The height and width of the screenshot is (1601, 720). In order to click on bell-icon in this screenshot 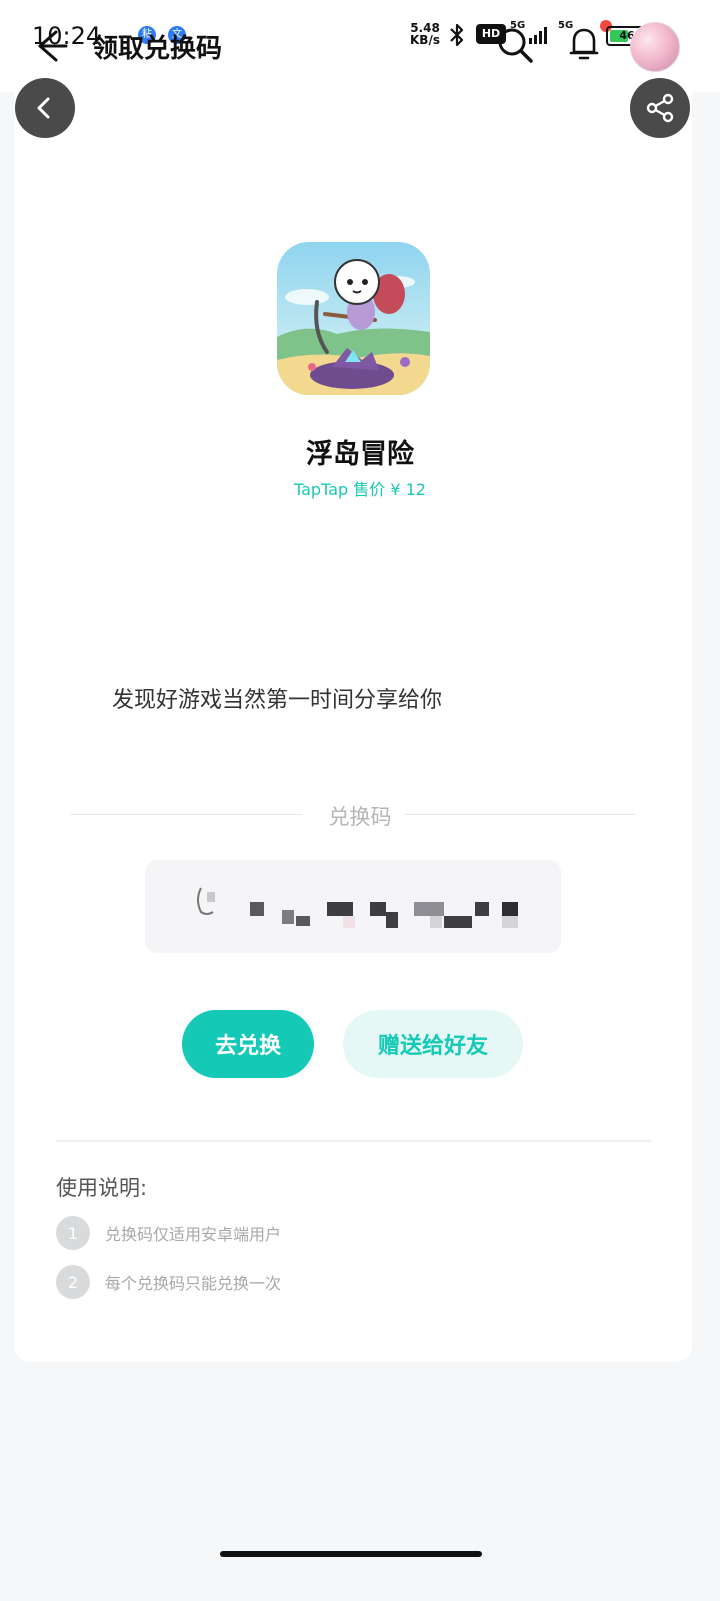, I will do `click(584, 44)`.